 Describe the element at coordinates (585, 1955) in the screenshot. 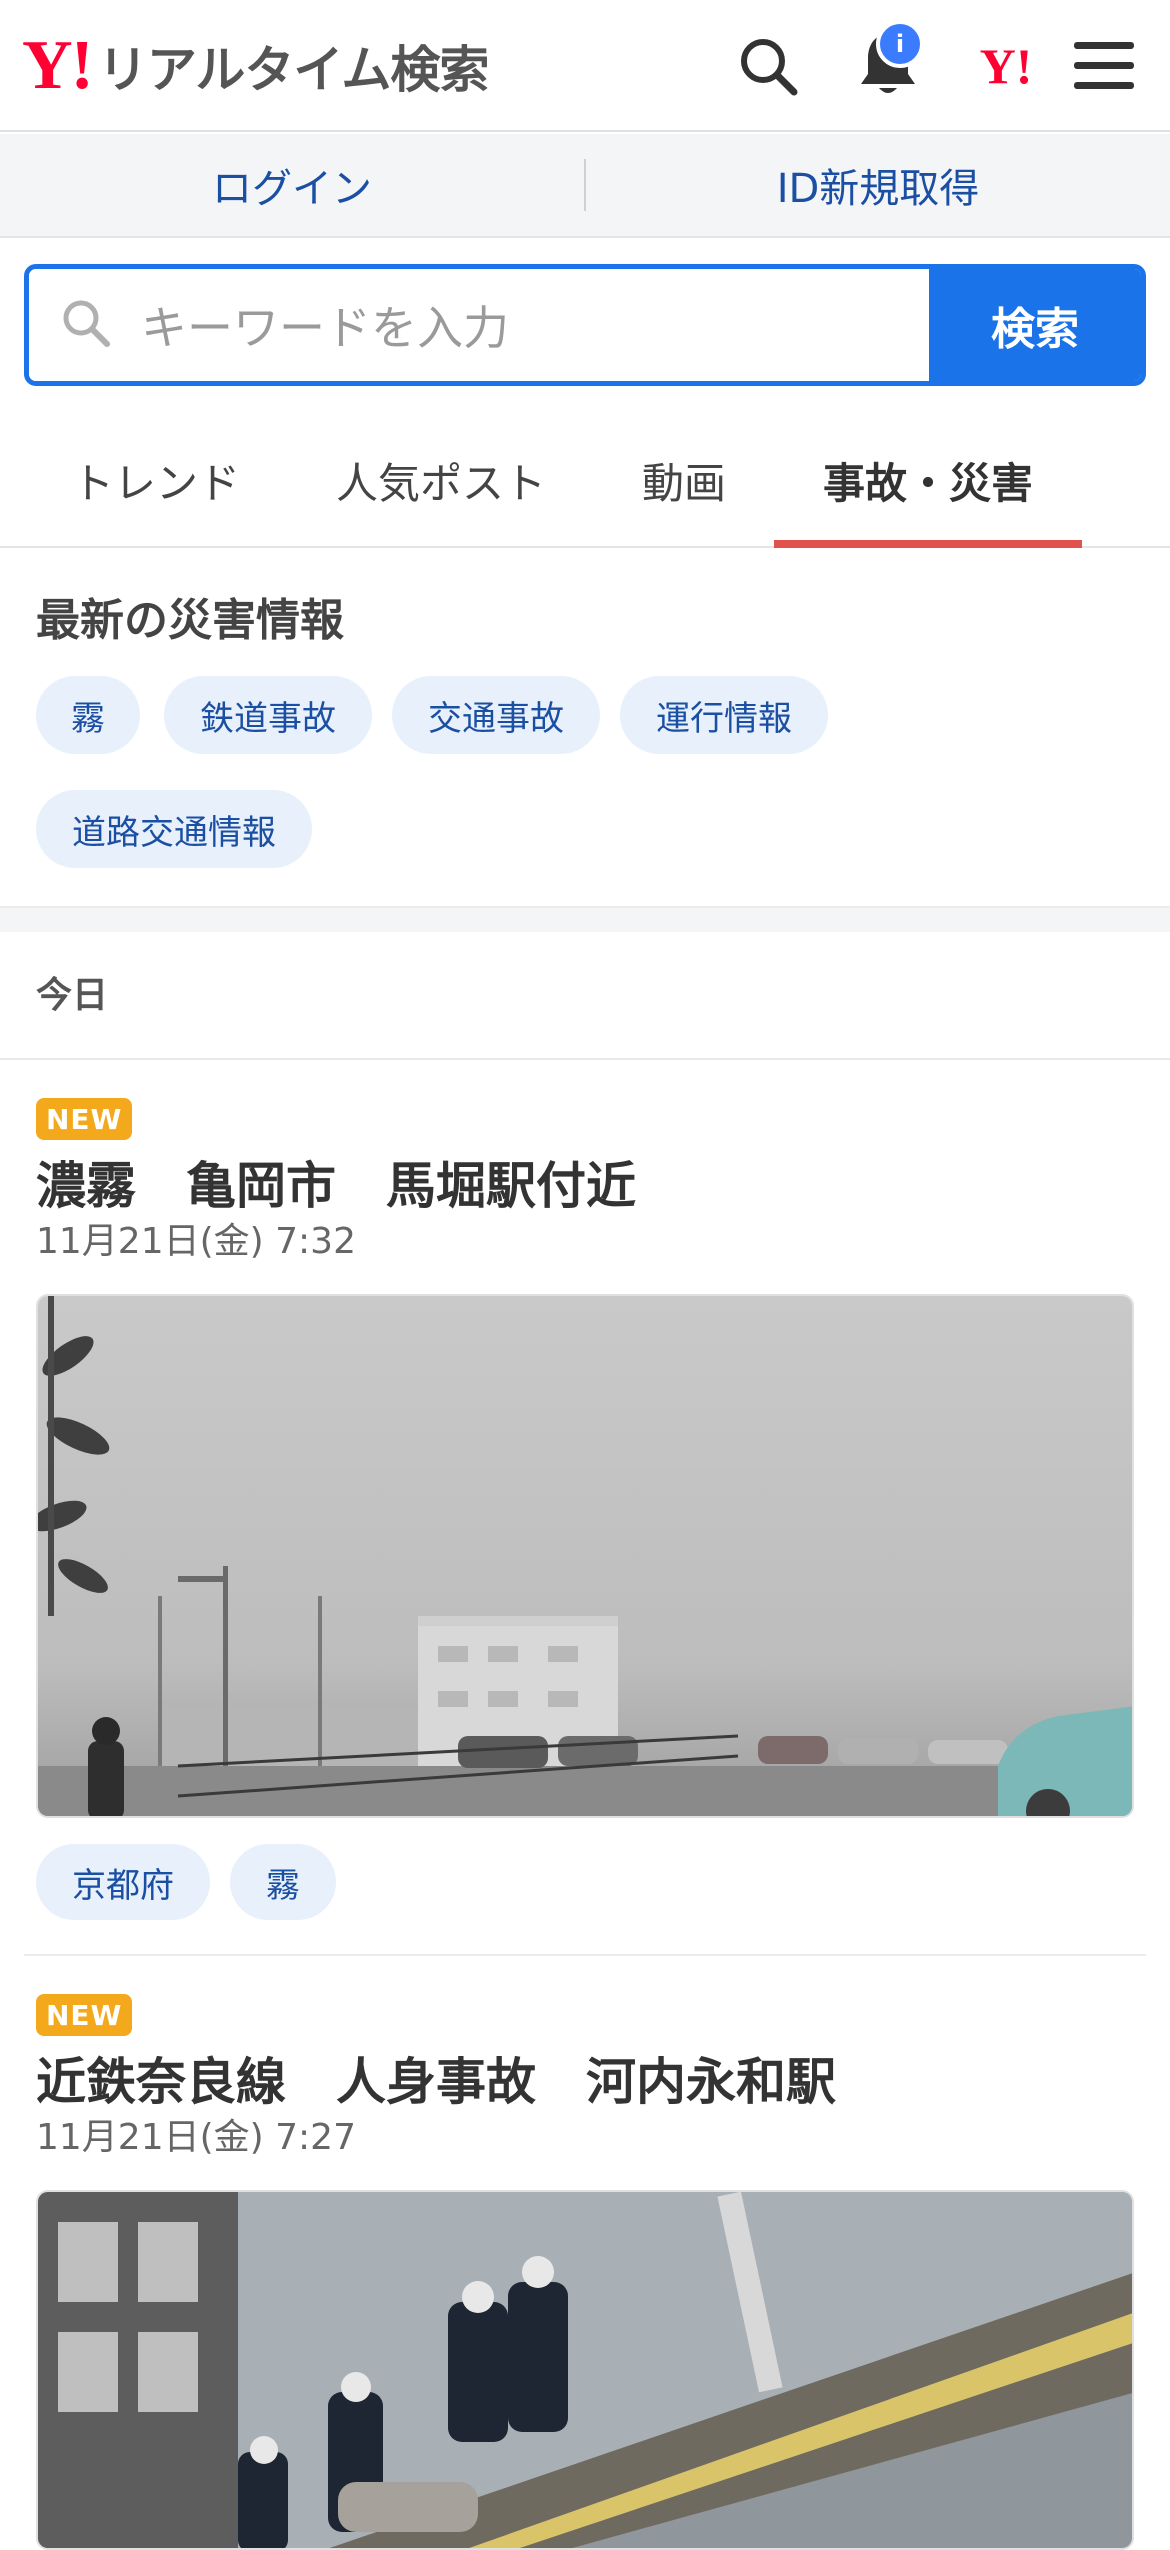

I see `post-divider` at that location.